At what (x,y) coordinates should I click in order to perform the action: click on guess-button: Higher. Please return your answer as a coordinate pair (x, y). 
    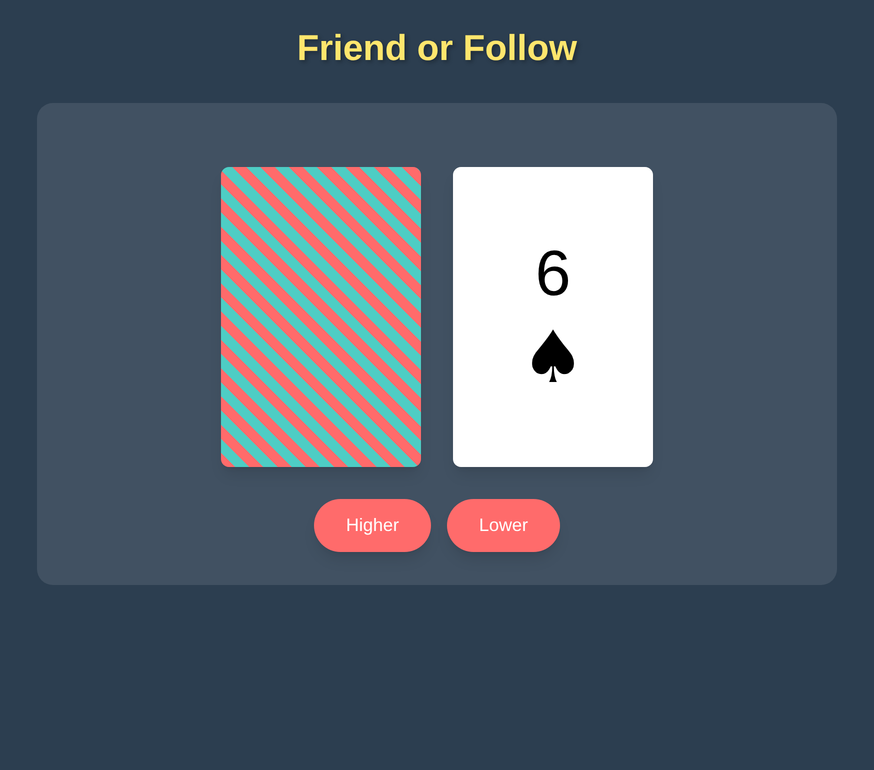
    Looking at the image, I should click on (372, 525).